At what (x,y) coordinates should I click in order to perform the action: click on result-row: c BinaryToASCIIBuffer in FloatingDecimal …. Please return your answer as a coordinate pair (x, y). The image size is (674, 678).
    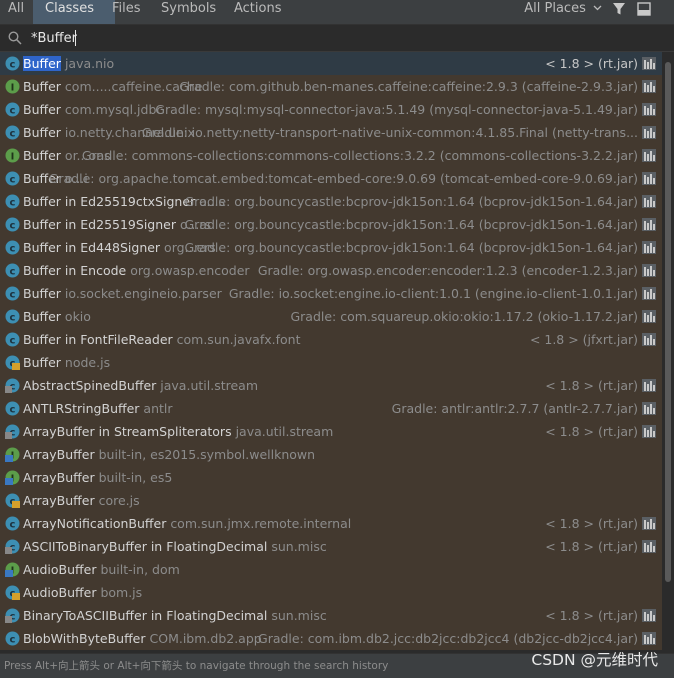
    Looking at the image, I should click on (331, 615).